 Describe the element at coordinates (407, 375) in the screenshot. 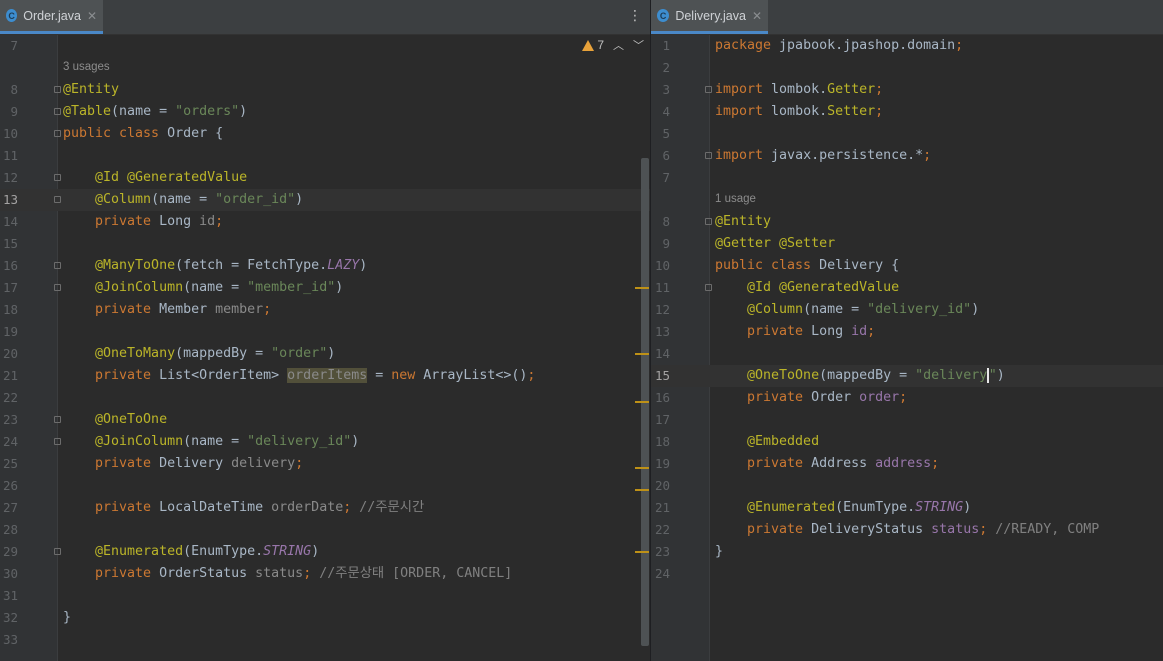

I see `code-token: new` at that location.